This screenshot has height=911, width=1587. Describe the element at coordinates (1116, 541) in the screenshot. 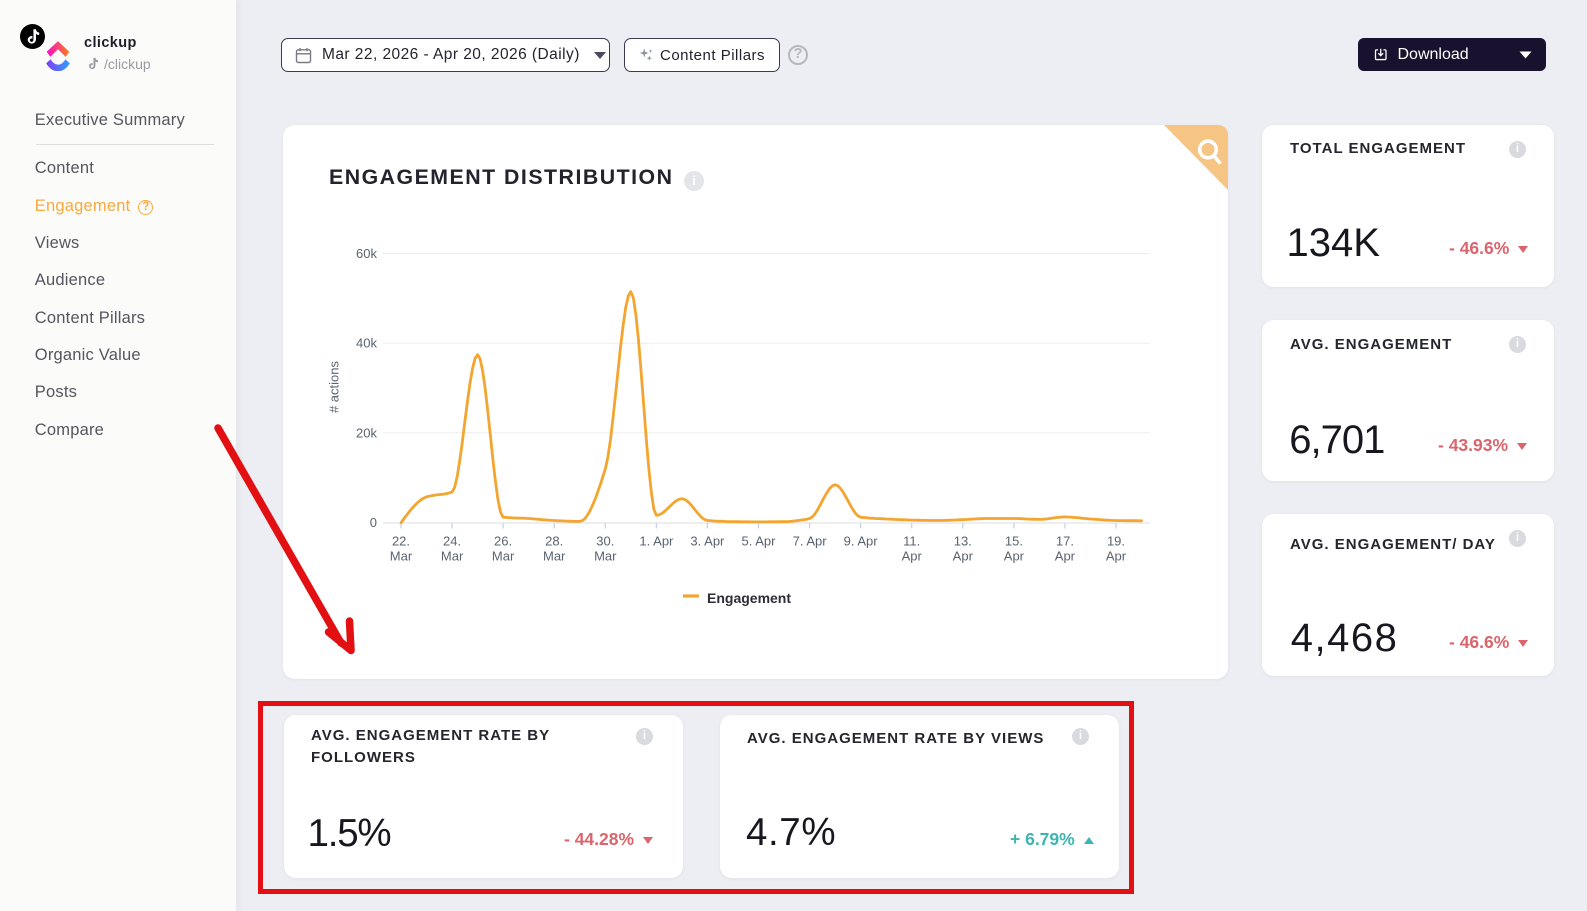

I see `svg-text: 19.` at that location.